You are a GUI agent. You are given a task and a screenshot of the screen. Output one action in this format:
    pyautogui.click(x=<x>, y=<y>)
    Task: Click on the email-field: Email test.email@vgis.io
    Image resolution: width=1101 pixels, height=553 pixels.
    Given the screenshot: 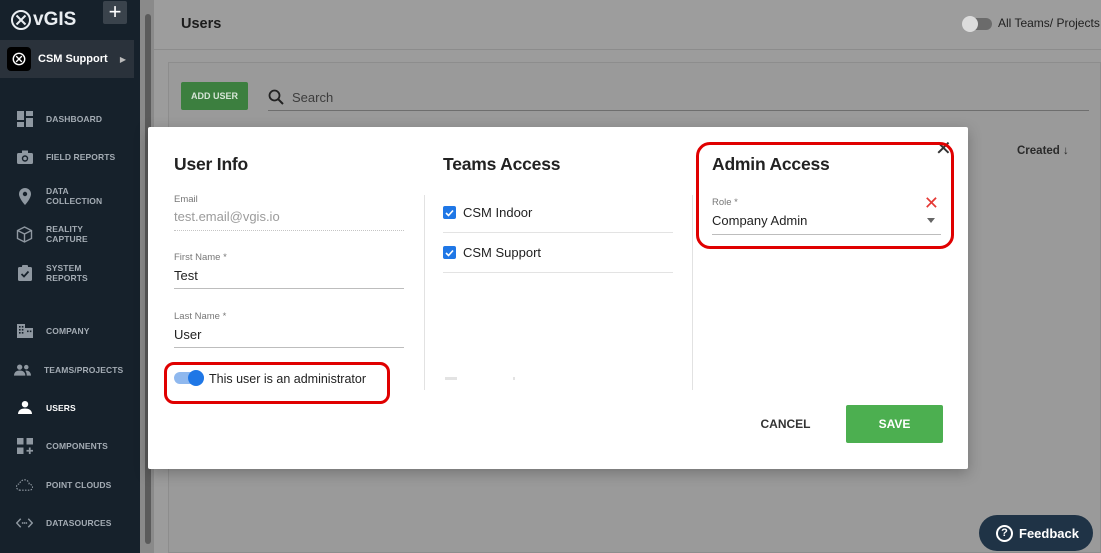 What is the action you would take?
    pyautogui.click(x=289, y=212)
    